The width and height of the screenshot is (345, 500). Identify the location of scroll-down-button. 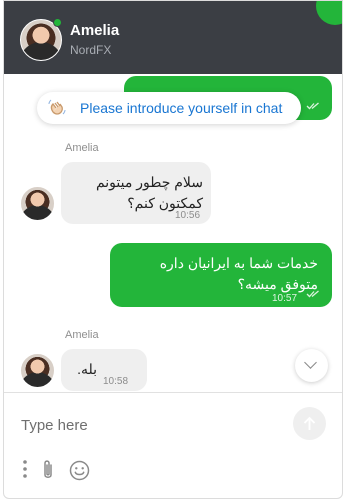
(311, 365).